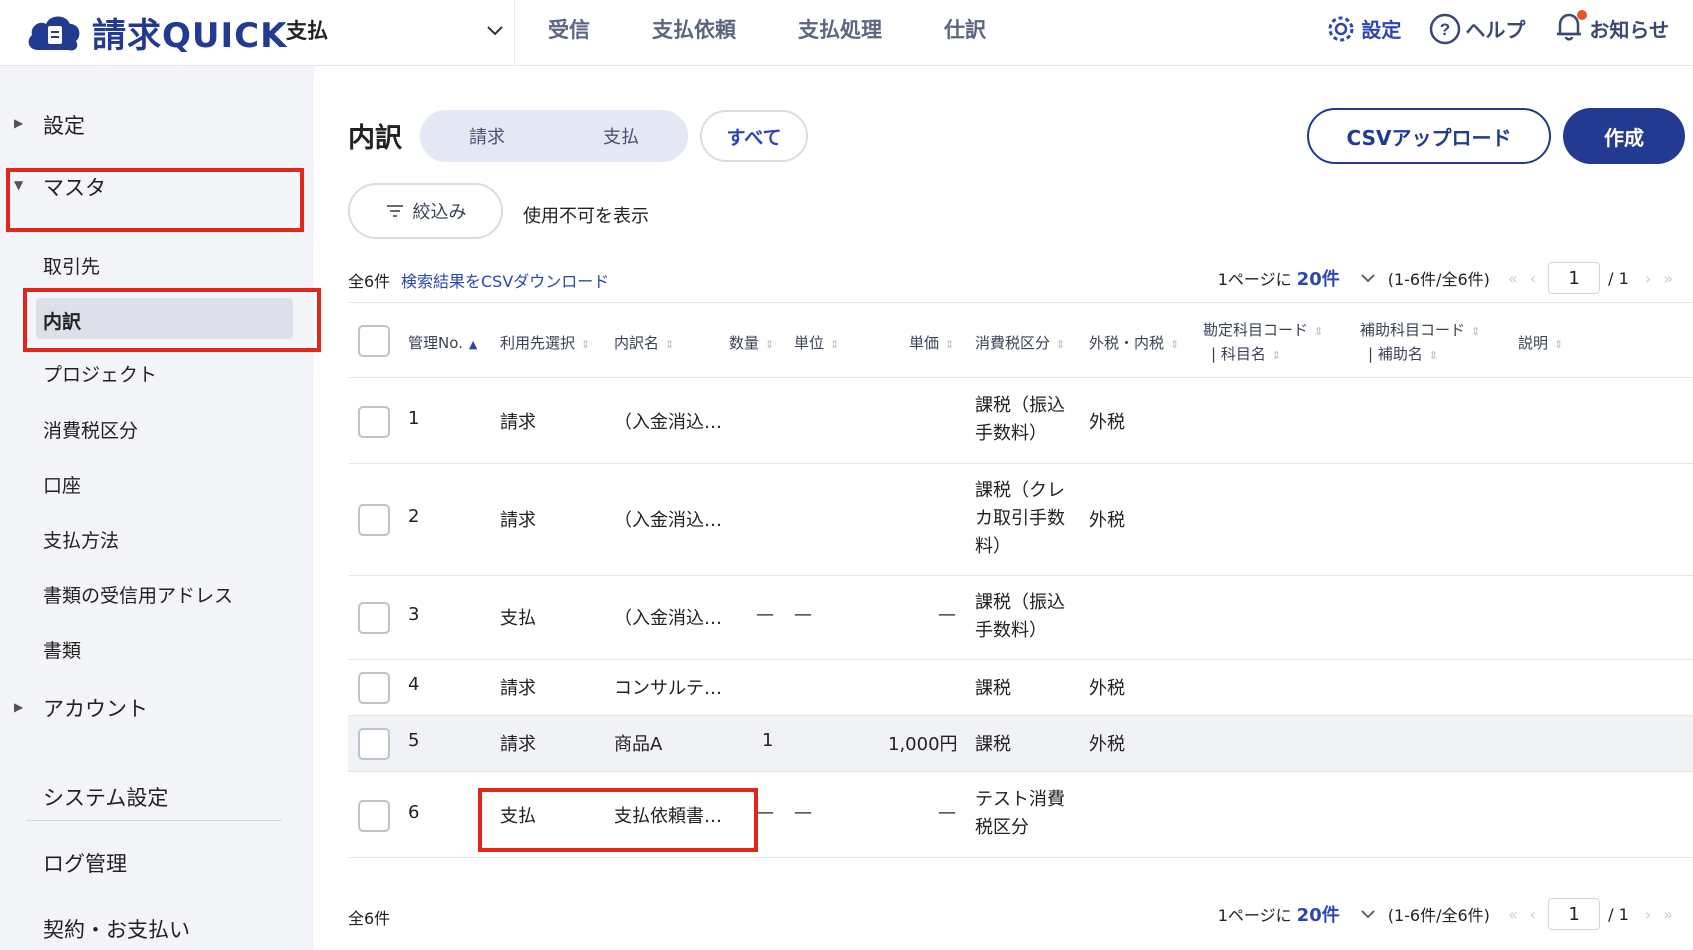 The height and width of the screenshot is (950, 1693). I want to click on help-link: ? ヘルプ, so click(1476, 29).